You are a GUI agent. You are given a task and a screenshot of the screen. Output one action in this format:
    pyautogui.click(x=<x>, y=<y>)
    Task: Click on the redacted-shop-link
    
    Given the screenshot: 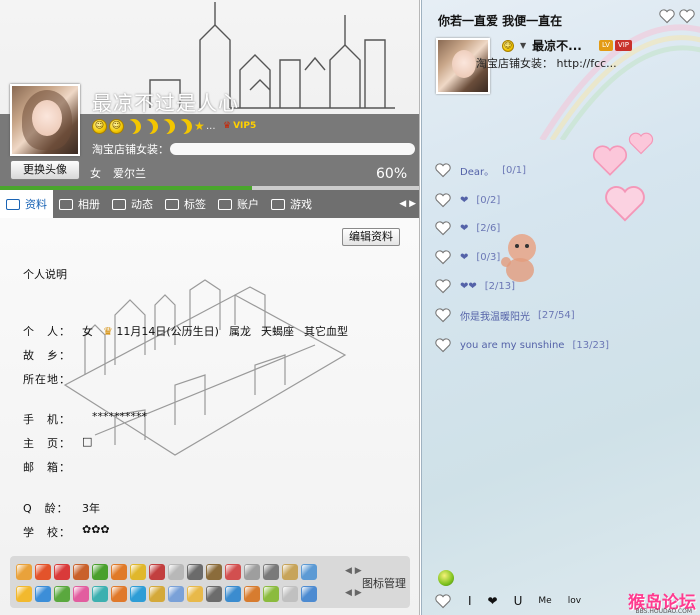 What is the action you would take?
    pyautogui.click(x=292, y=149)
    